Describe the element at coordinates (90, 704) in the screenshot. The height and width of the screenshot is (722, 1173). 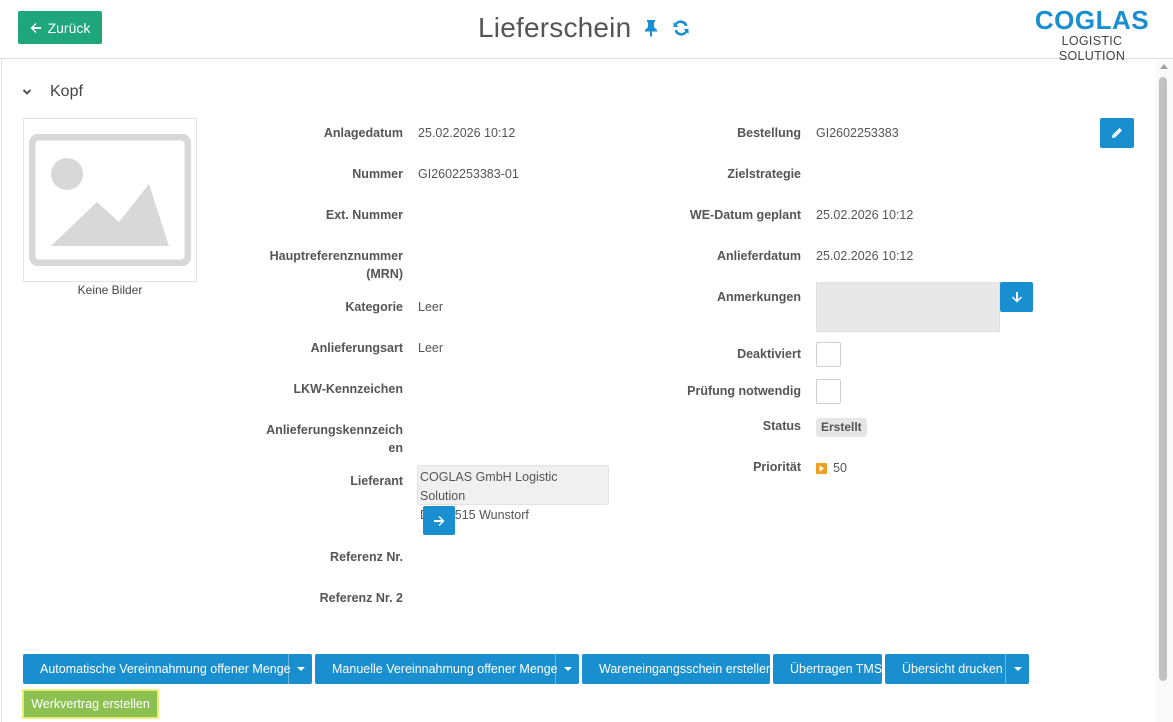
I see `work-contract-button: Werkvertrag erstellen` at that location.